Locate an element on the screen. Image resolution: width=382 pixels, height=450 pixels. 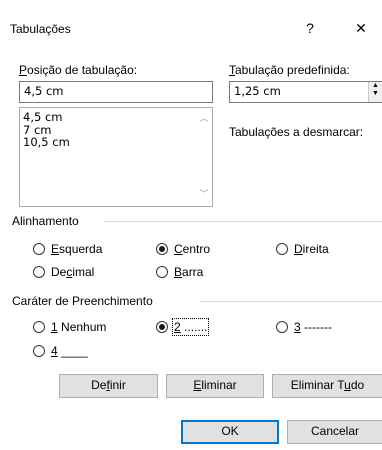
cancel-button: Cancelar is located at coordinates (334, 432).